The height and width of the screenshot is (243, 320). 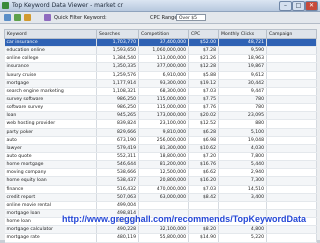 I want to click on table-row: mortgage 1,177,914 93,300,000 $19.12 30,442, so click(x=160, y=83).